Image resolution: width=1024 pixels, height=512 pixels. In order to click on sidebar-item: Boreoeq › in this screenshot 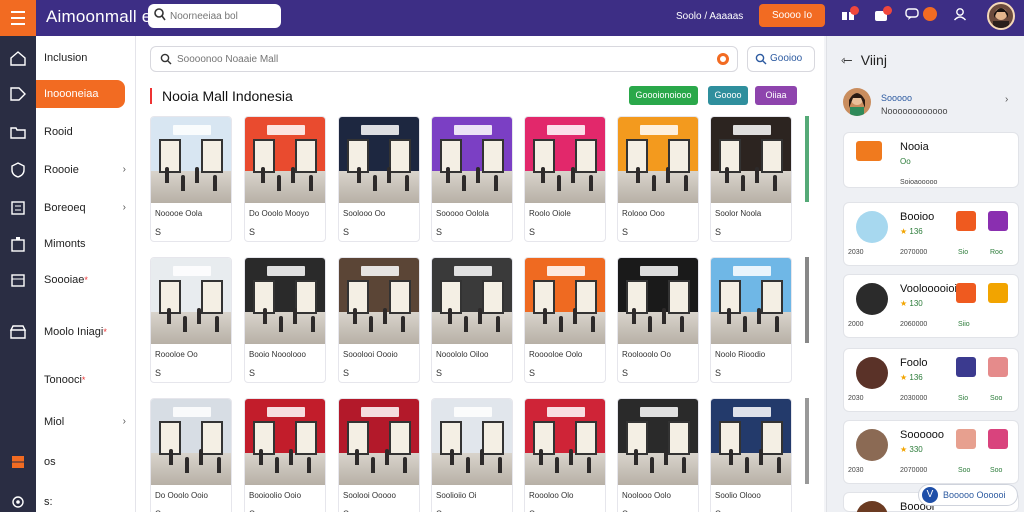, I will do `click(86, 208)`.